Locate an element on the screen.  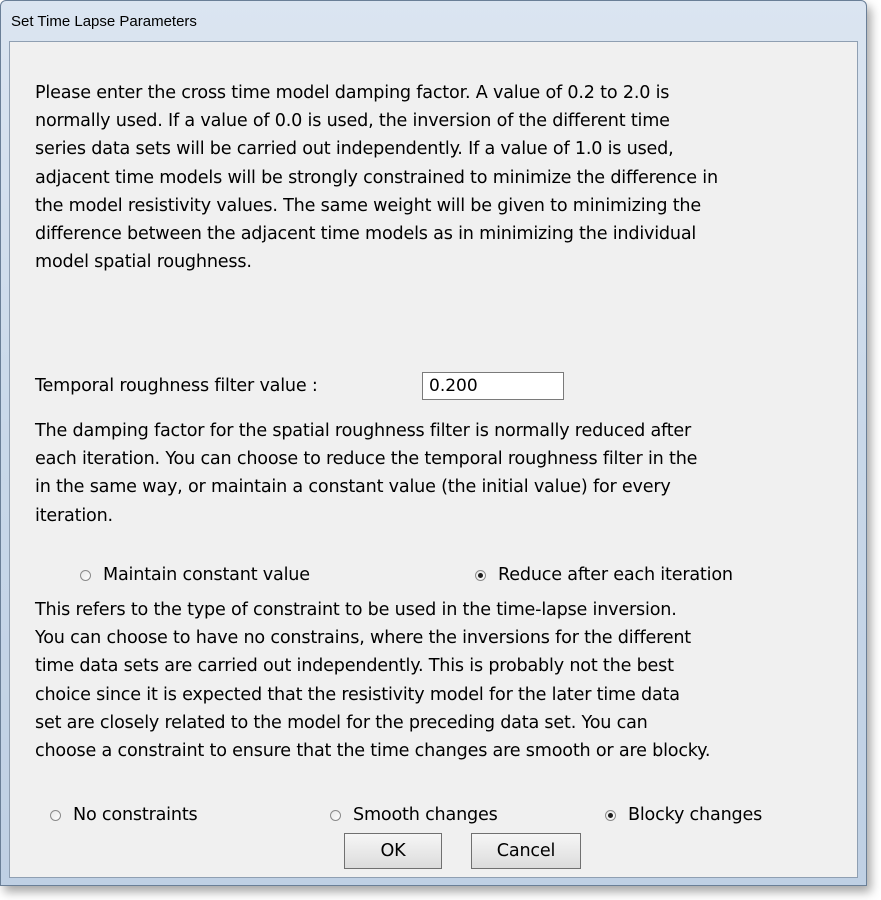
title-bar: Set Time Lapse Parameters is located at coordinates (433, 21).